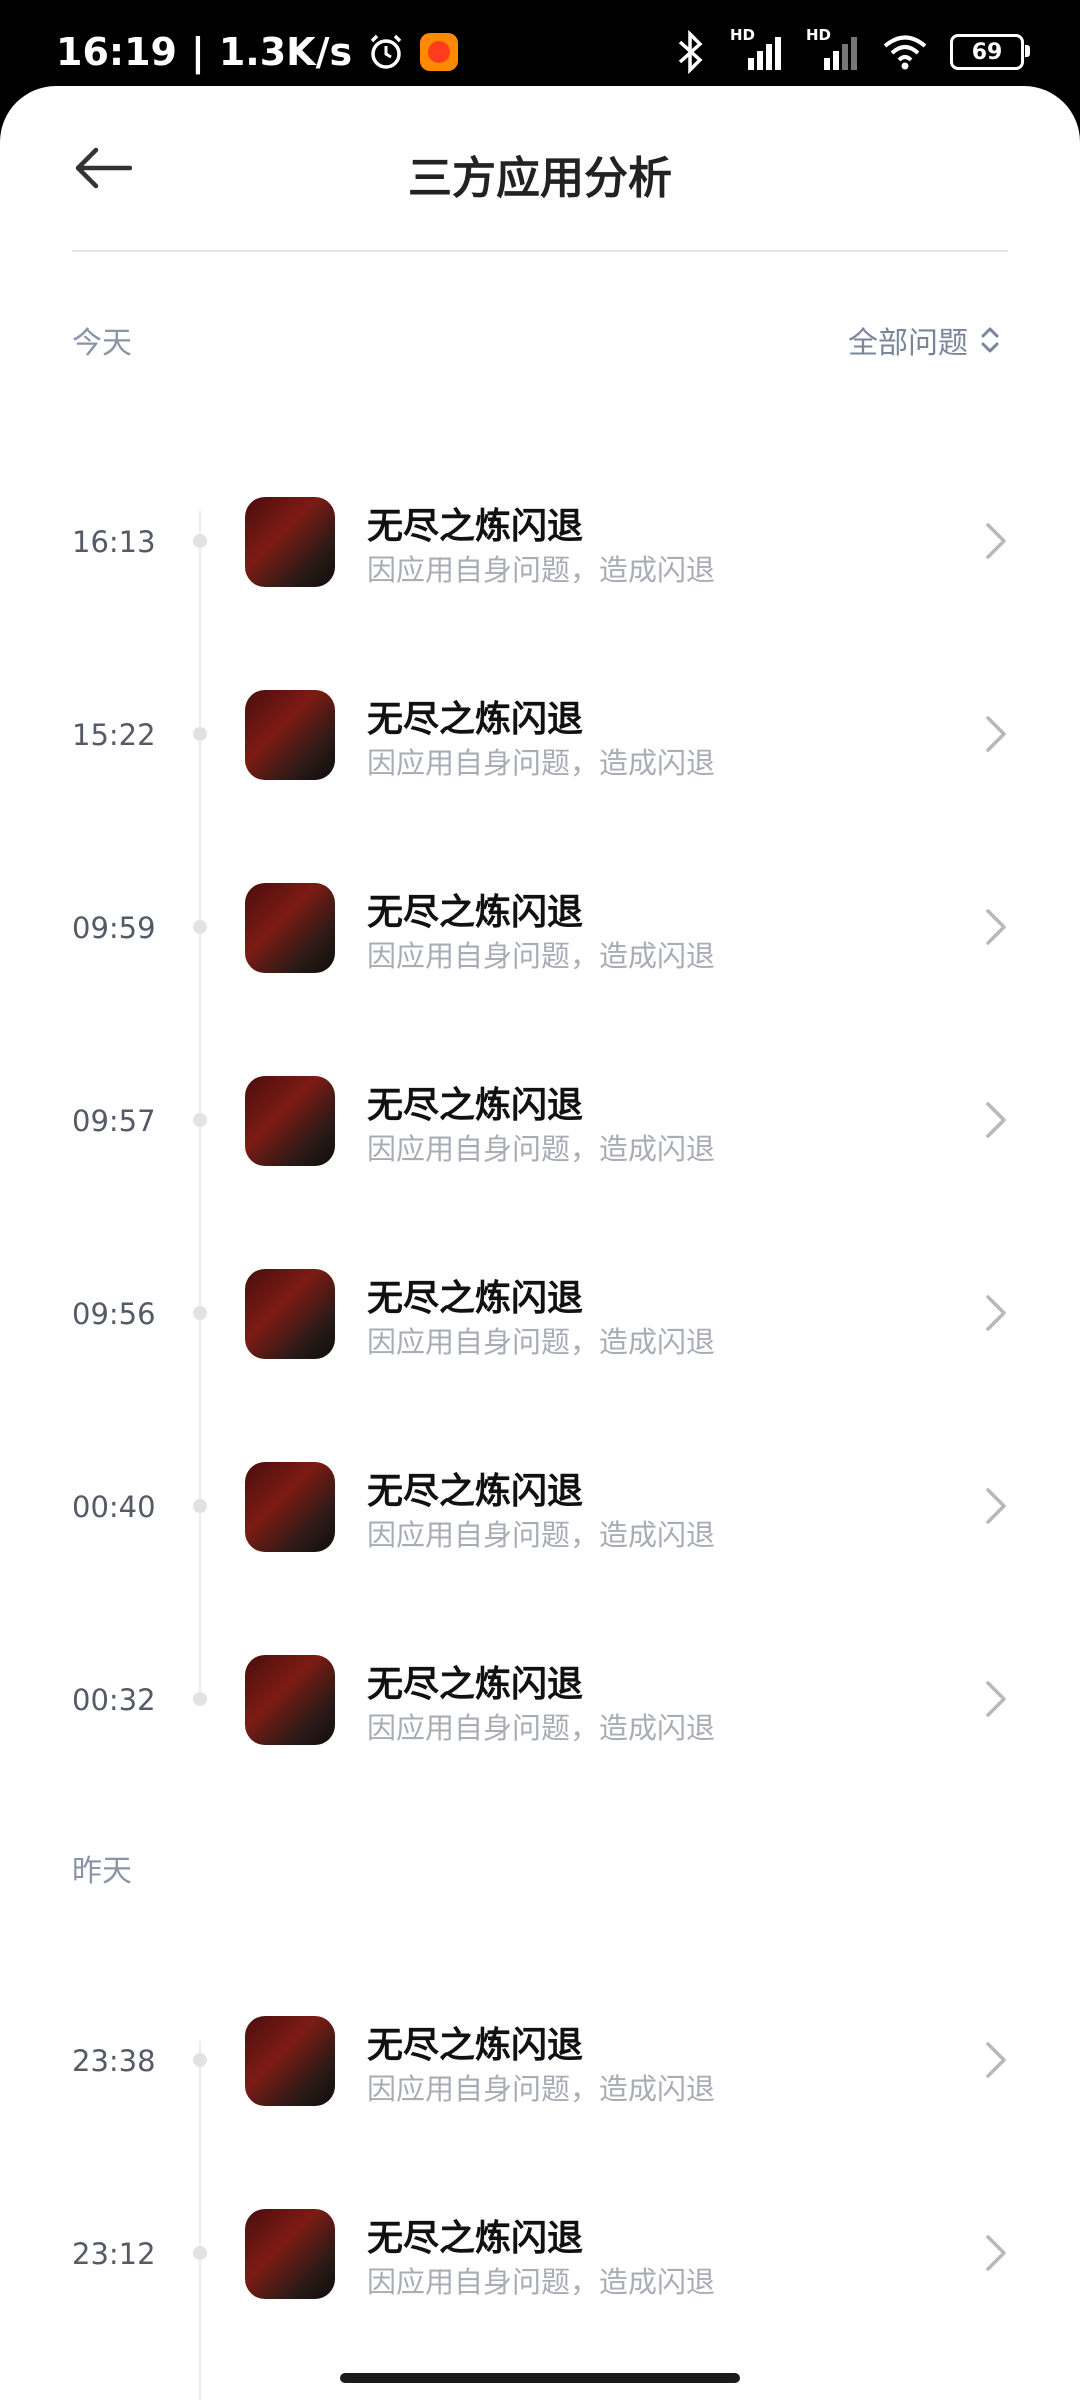 This screenshot has height=2400, width=1080. I want to click on section-label-today: 今天, so click(102, 343).